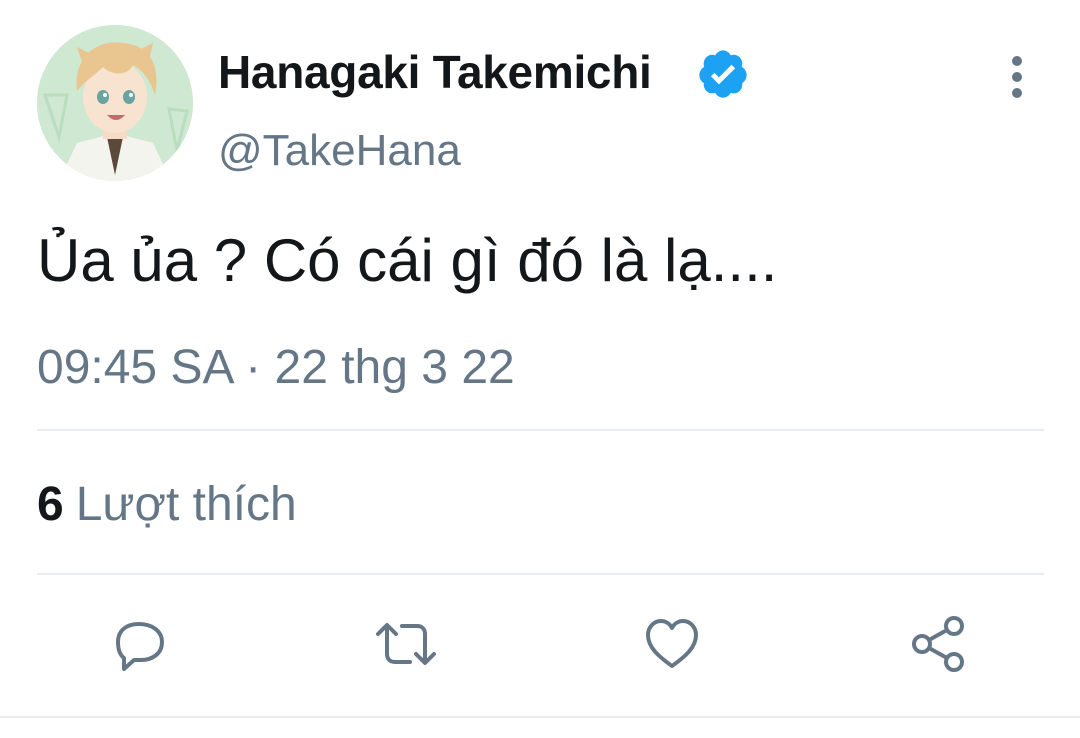 This screenshot has height=738, width=1080. I want to click on share-button, so click(938, 644).